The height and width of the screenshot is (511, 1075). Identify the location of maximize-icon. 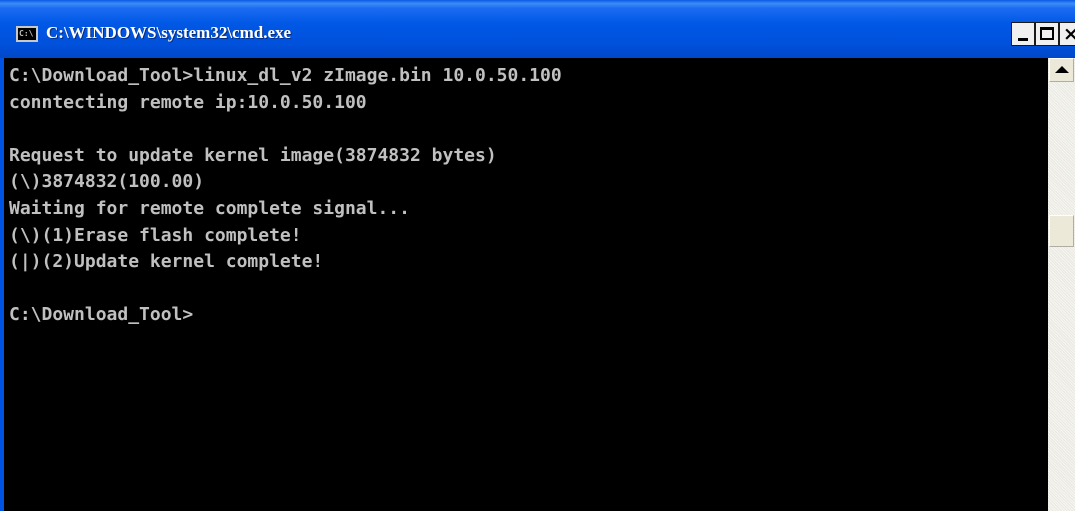
(1047, 33).